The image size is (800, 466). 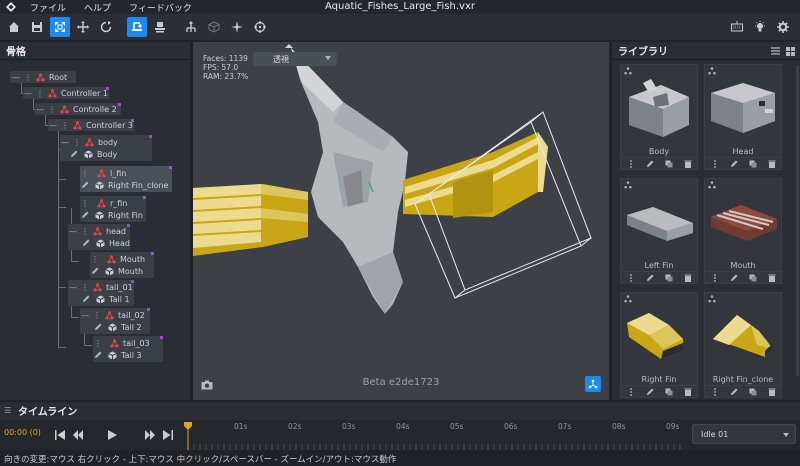 What do you see at coordinates (744, 434) in the screenshot?
I see `animation-select: Idle 01` at bounding box center [744, 434].